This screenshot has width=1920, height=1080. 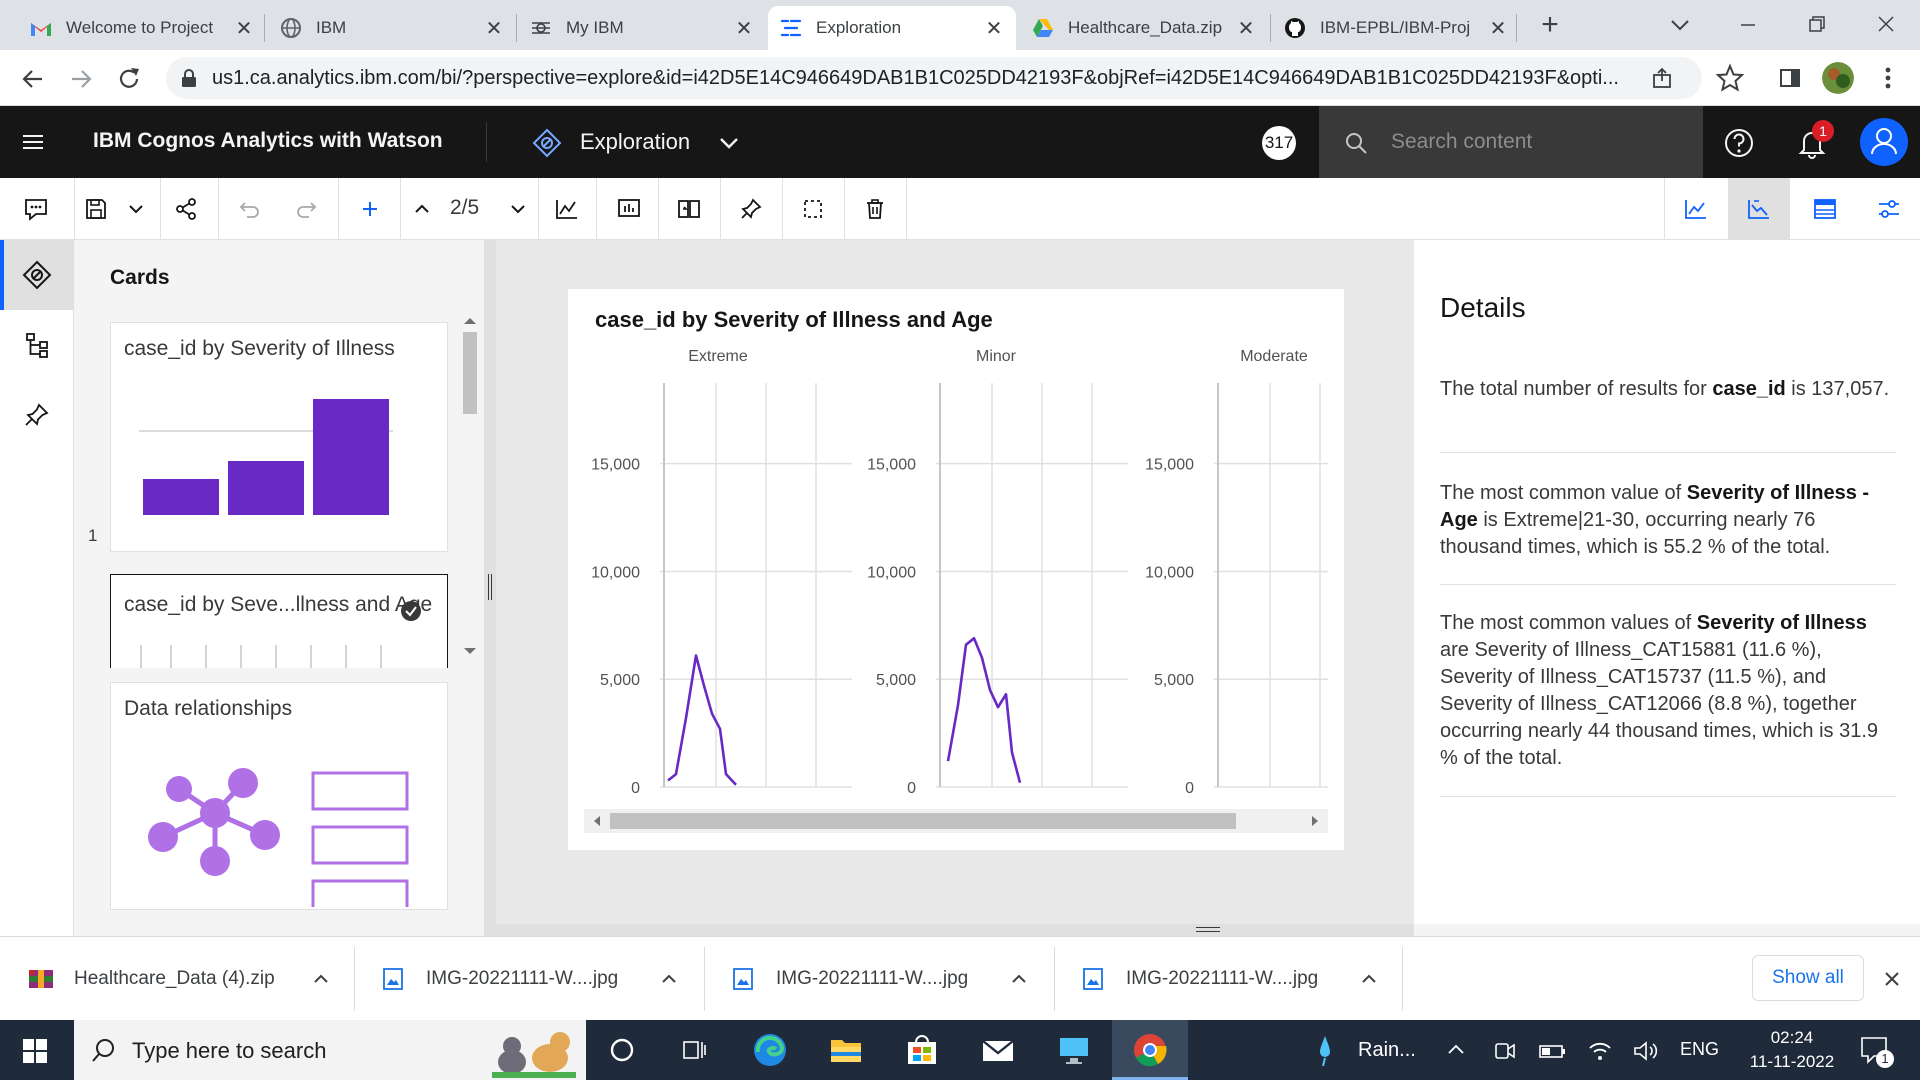 I want to click on properties-icon, so click(x=1889, y=209).